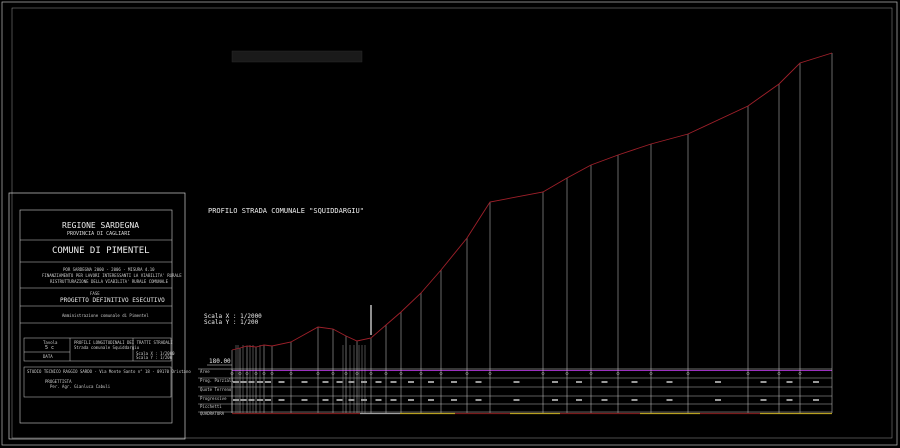 Image resolution: width=900 pixels, height=448 pixels. What do you see at coordinates (154, 357) in the screenshot?
I see `tb-scale-y: Scala Y : 1/200` at bounding box center [154, 357].